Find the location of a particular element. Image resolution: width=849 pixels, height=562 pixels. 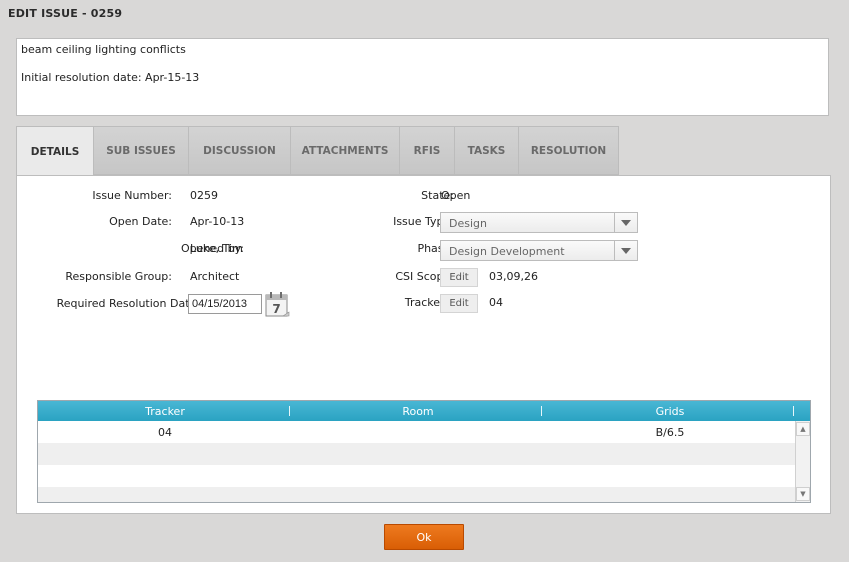

issue-type-select: Design is located at coordinates (539, 222).